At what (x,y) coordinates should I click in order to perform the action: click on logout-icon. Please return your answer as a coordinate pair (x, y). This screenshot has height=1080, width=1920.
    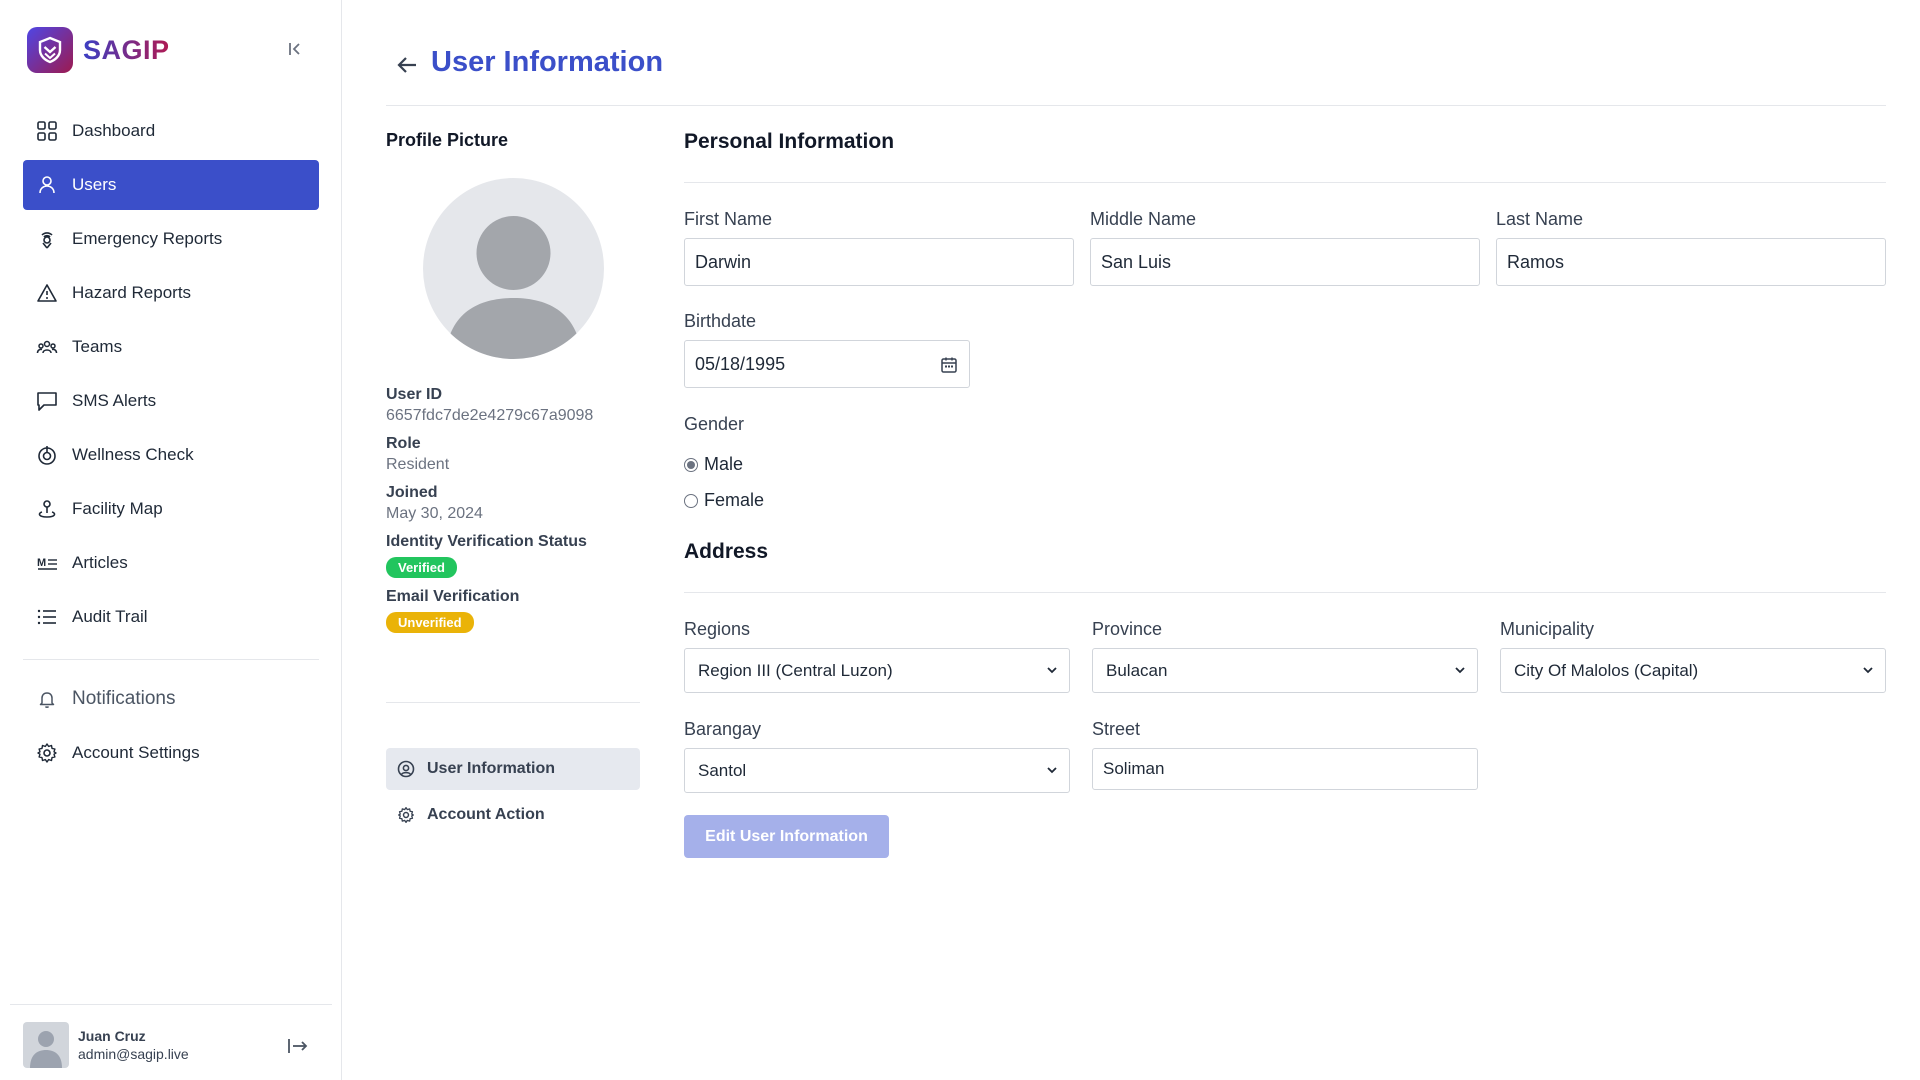
    Looking at the image, I should click on (298, 1046).